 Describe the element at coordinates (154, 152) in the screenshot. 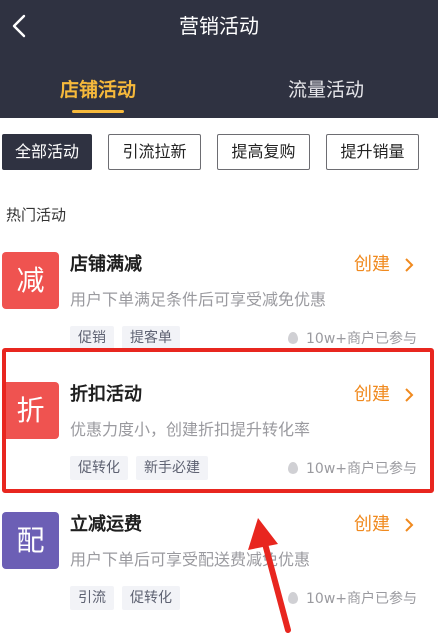

I see `filter-attract-new: 引流拉新` at that location.